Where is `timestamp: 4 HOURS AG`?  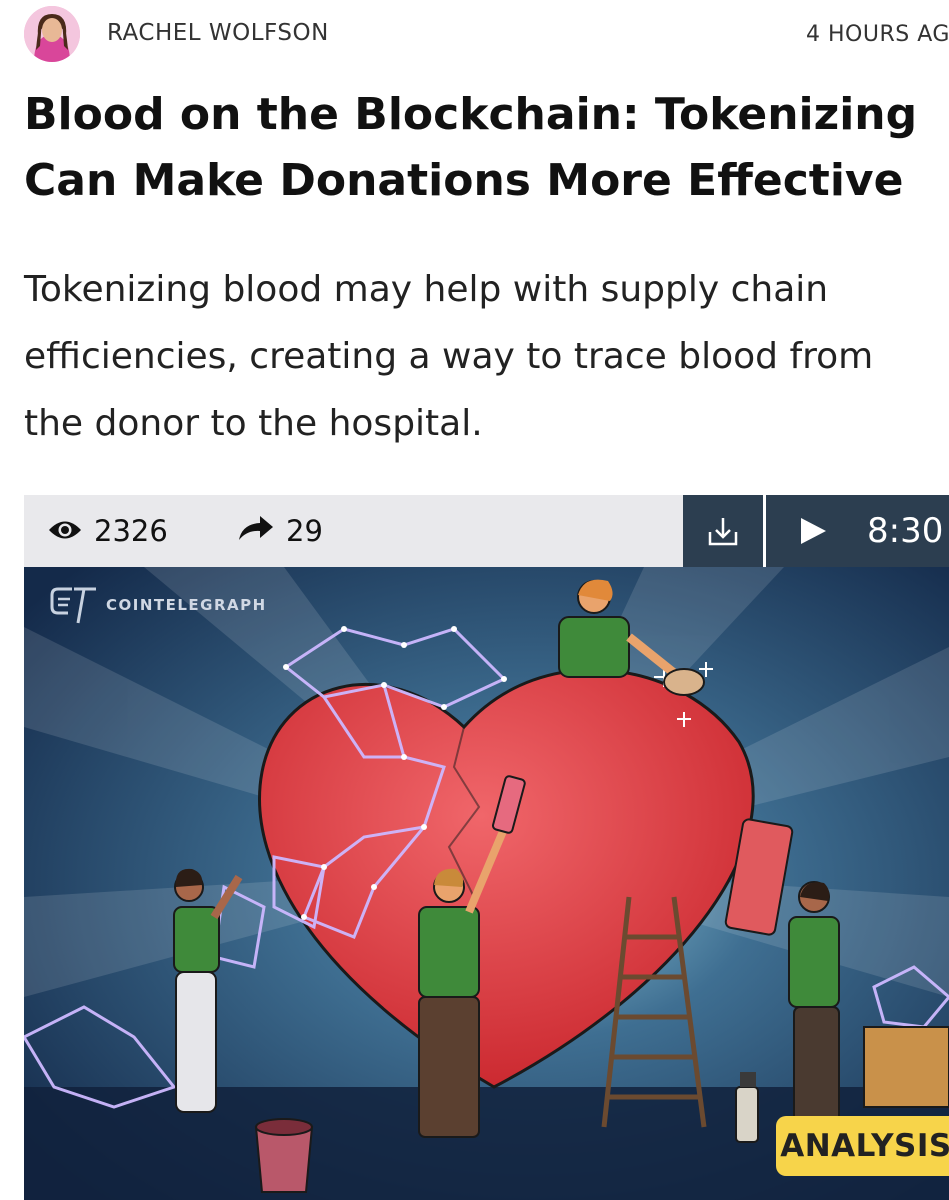
timestamp: 4 HOURS AG is located at coordinates (877, 34).